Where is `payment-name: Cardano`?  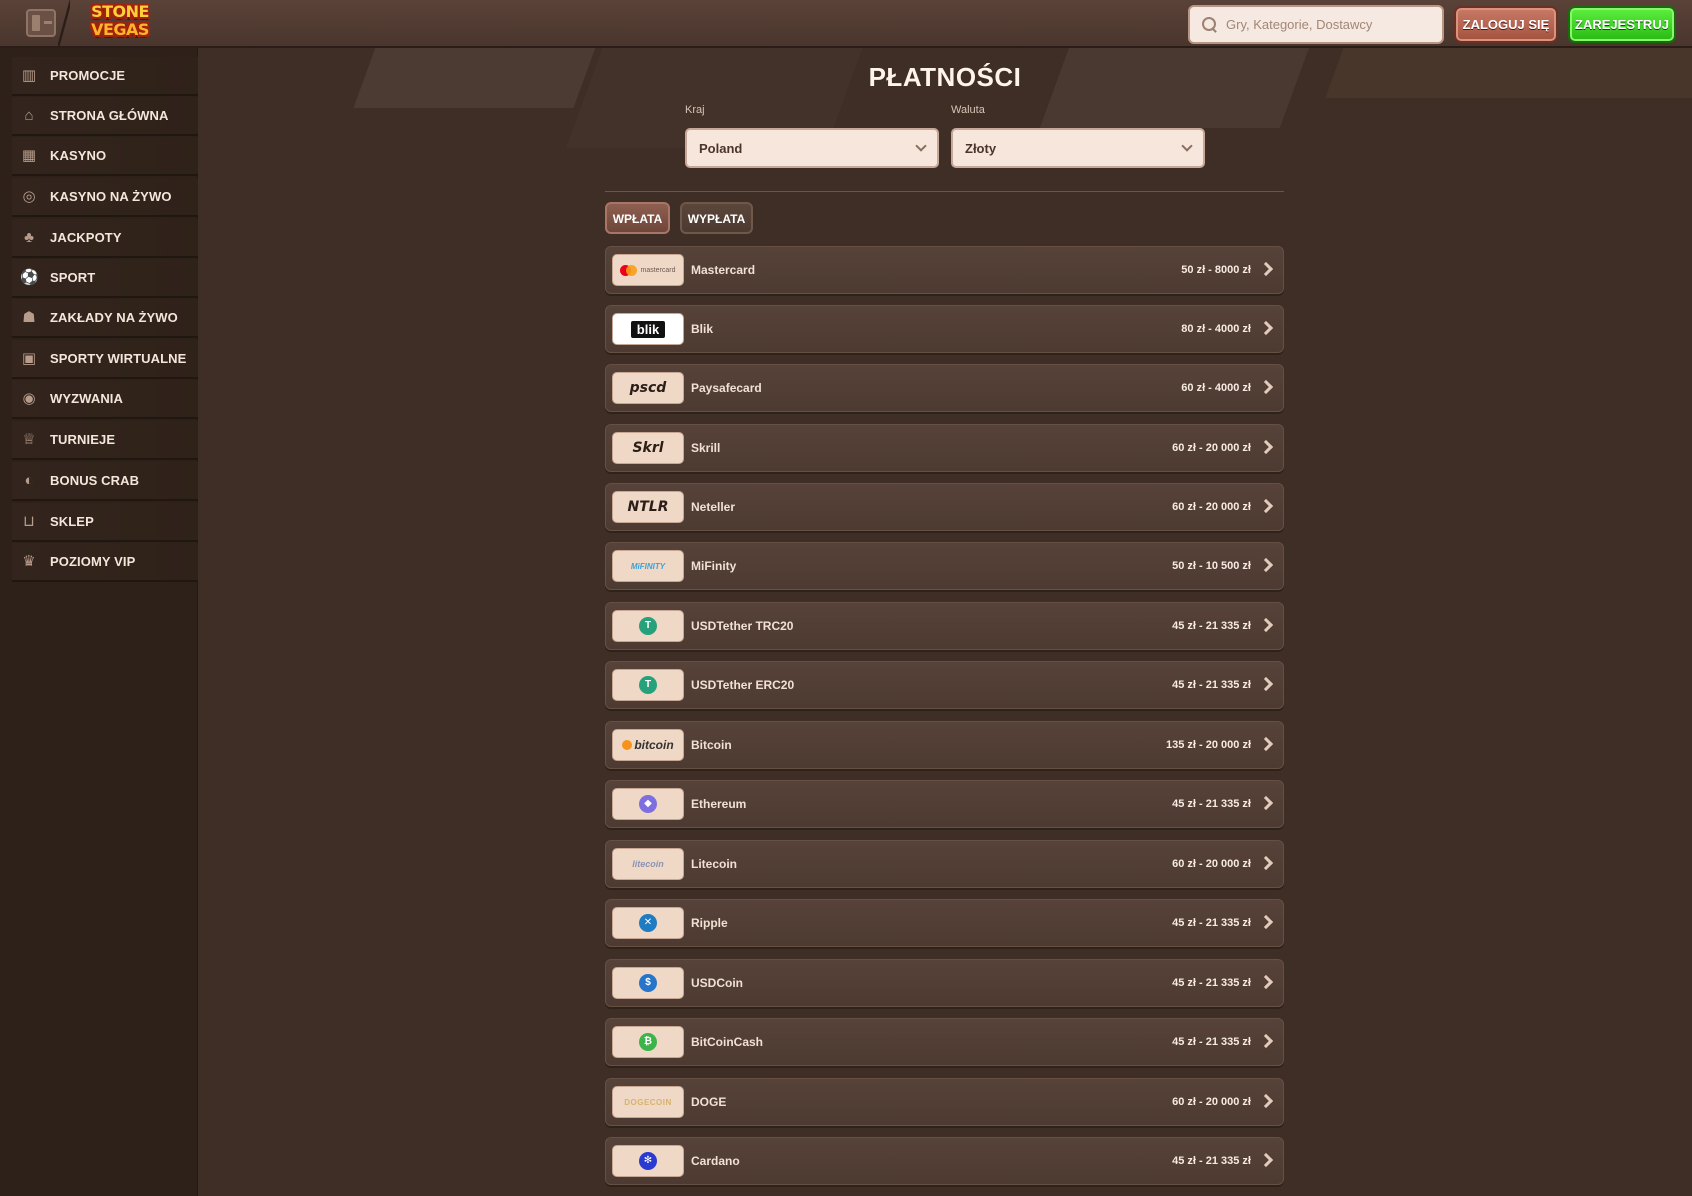 payment-name: Cardano is located at coordinates (715, 1161).